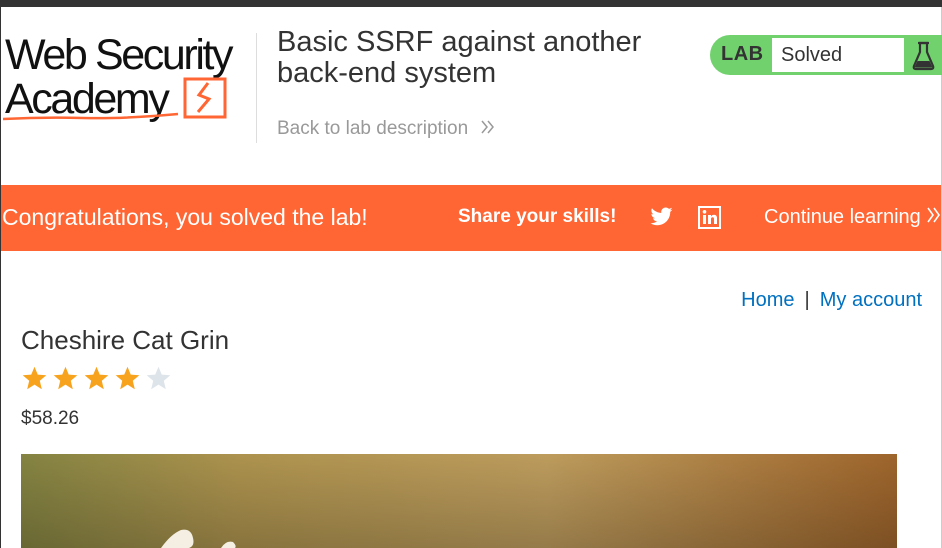 The width and height of the screenshot is (942, 548). I want to click on star-empty-icon, so click(158, 378).